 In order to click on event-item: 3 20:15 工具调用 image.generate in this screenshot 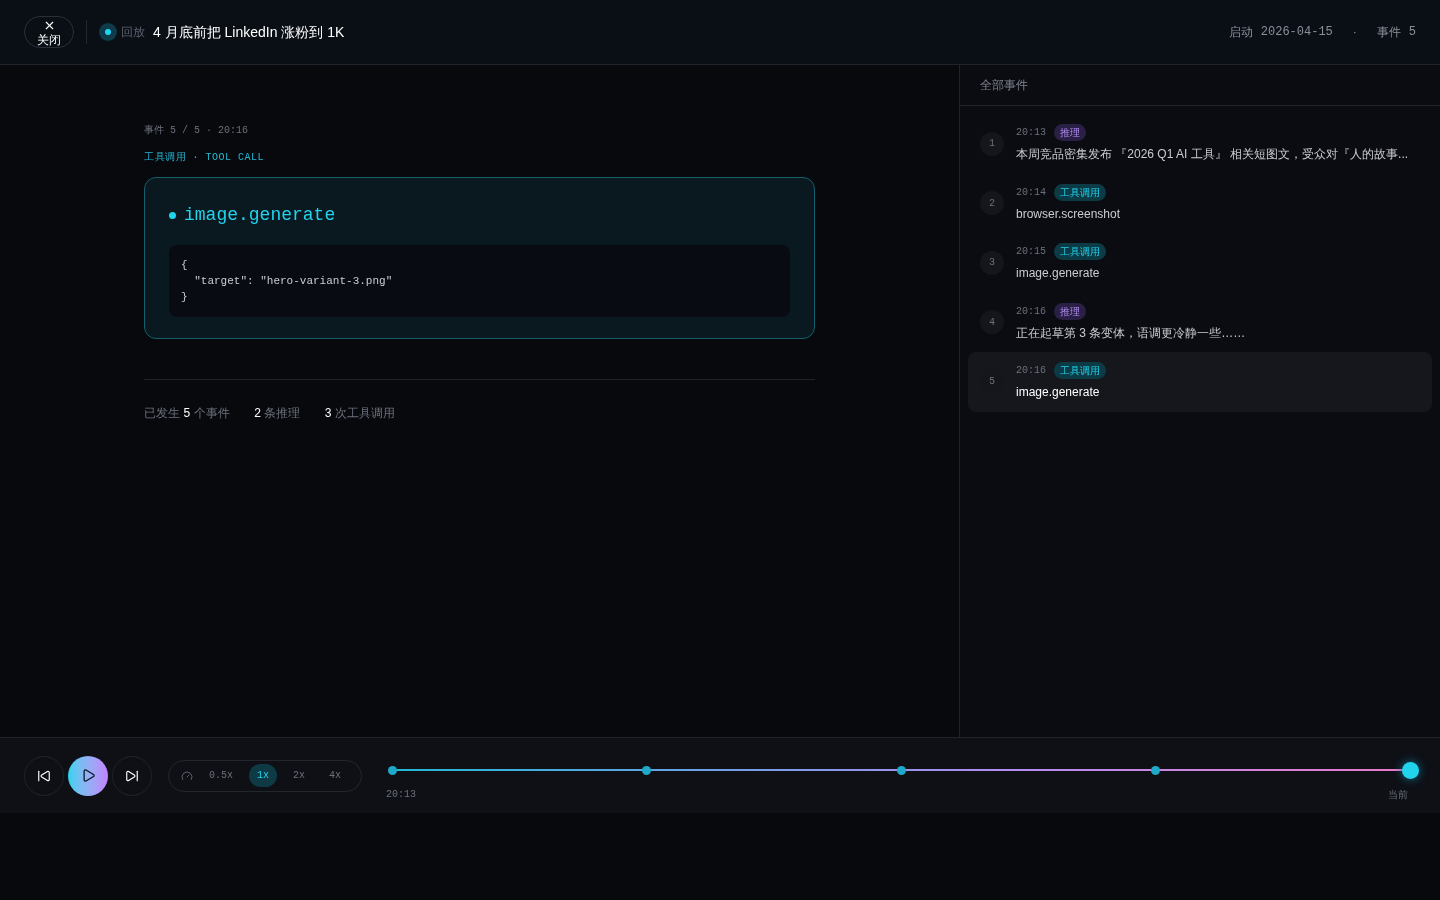, I will do `click(1200, 263)`.